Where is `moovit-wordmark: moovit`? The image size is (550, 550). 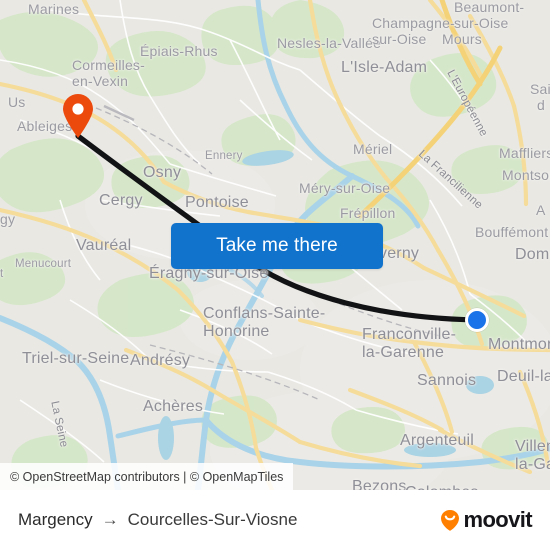 moovit-wordmark: moovit is located at coordinates (497, 519).